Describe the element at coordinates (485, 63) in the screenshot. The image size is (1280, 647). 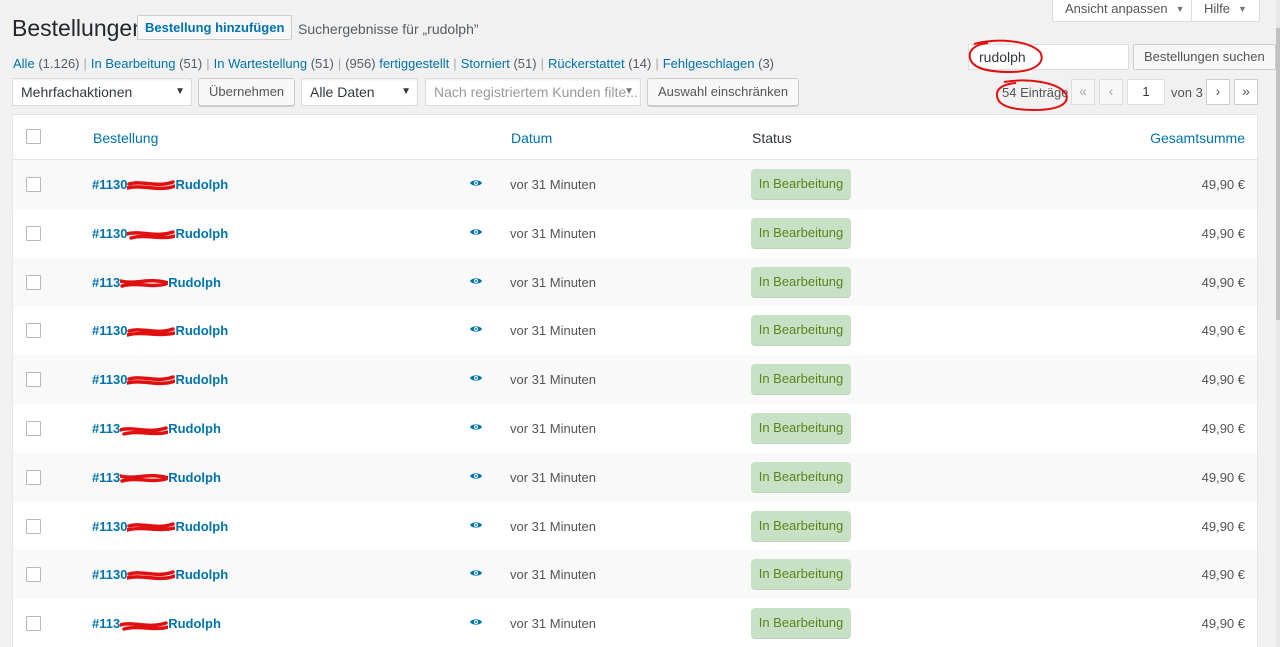
I see `filter-link: Storniert` at that location.